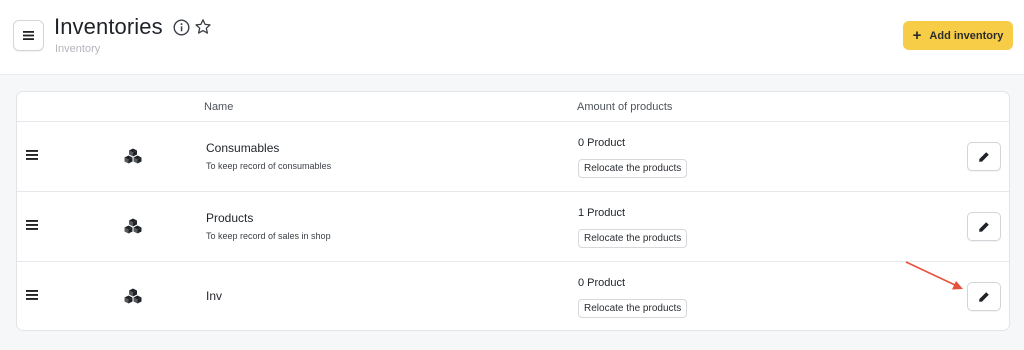 Image resolution: width=1024 pixels, height=350 pixels. Describe the element at coordinates (77, 49) in the screenshot. I see `breadcrumb: Inventory` at that location.